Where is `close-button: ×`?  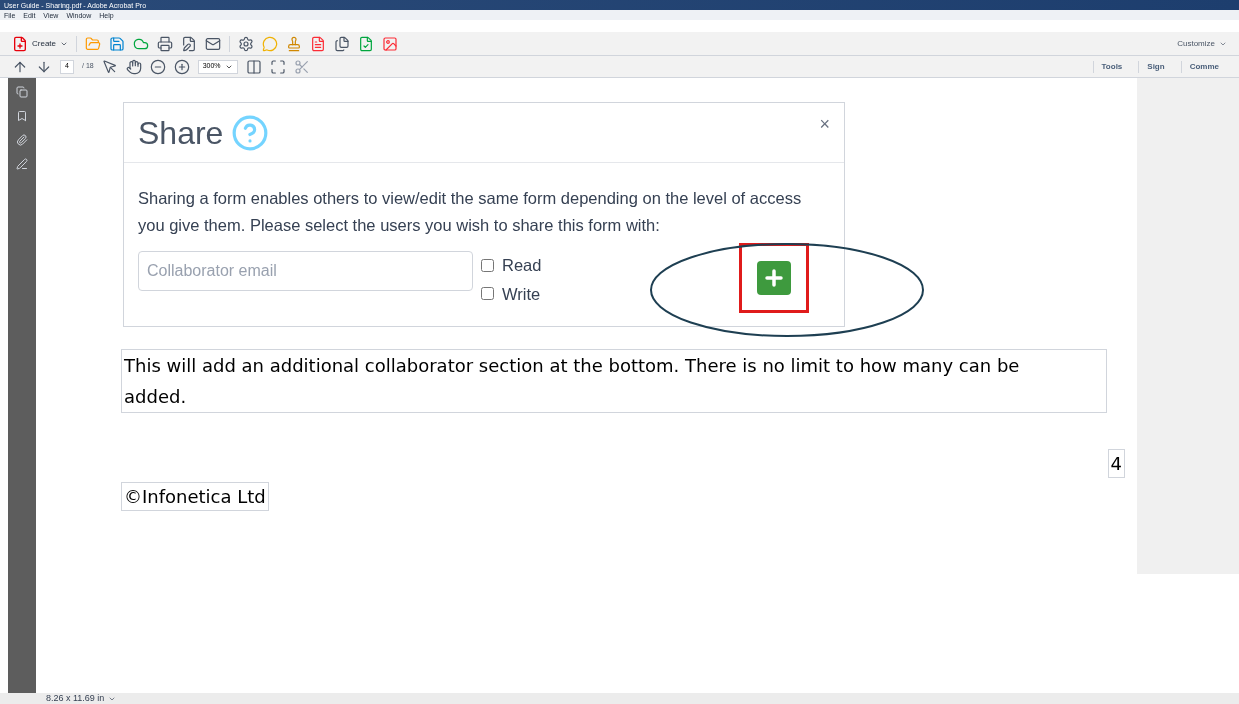 close-button: × is located at coordinates (824, 124).